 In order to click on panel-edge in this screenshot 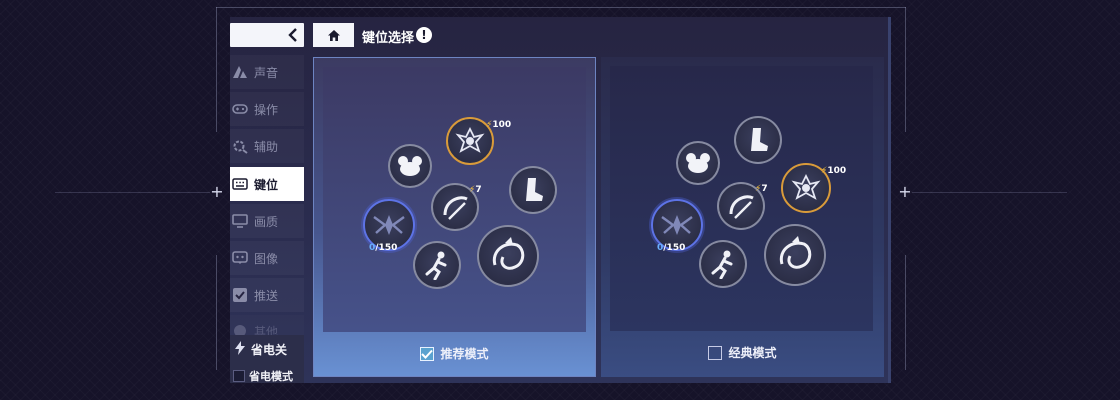, I will do `click(889, 200)`.